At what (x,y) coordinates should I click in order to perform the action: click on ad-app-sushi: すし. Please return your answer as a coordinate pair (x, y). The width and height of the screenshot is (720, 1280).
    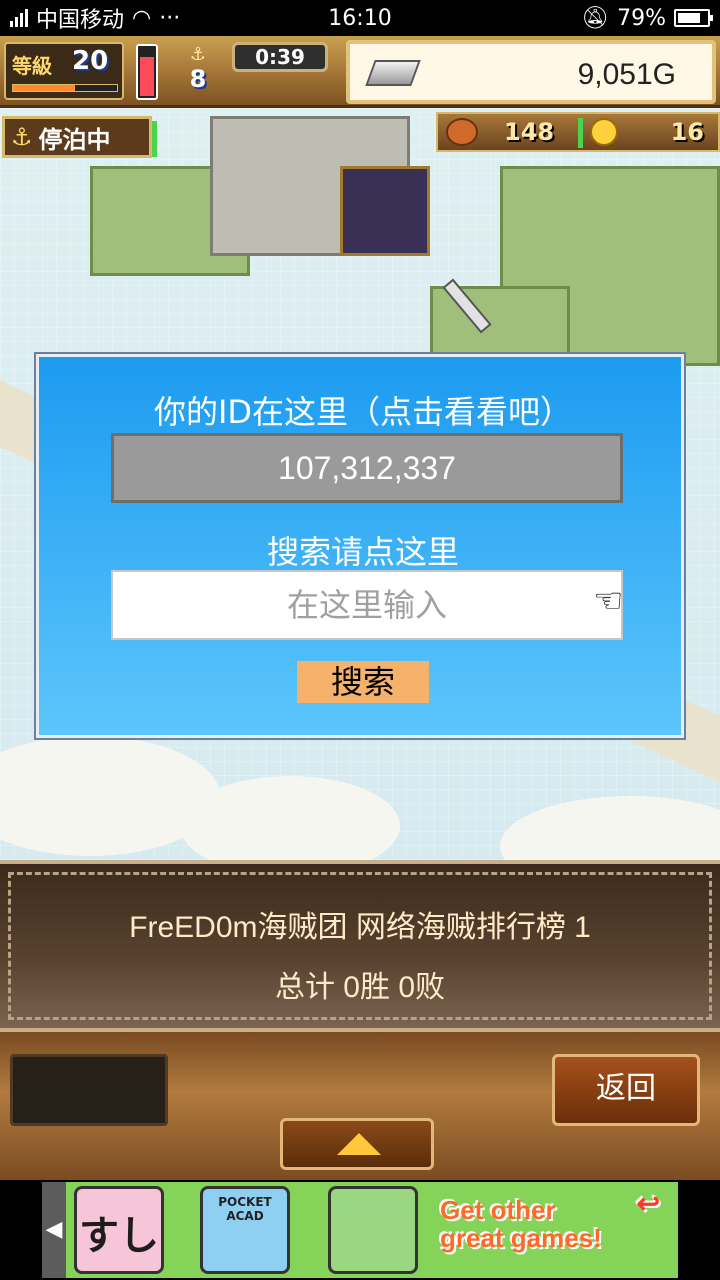
    Looking at the image, I should click on (119, 1230).